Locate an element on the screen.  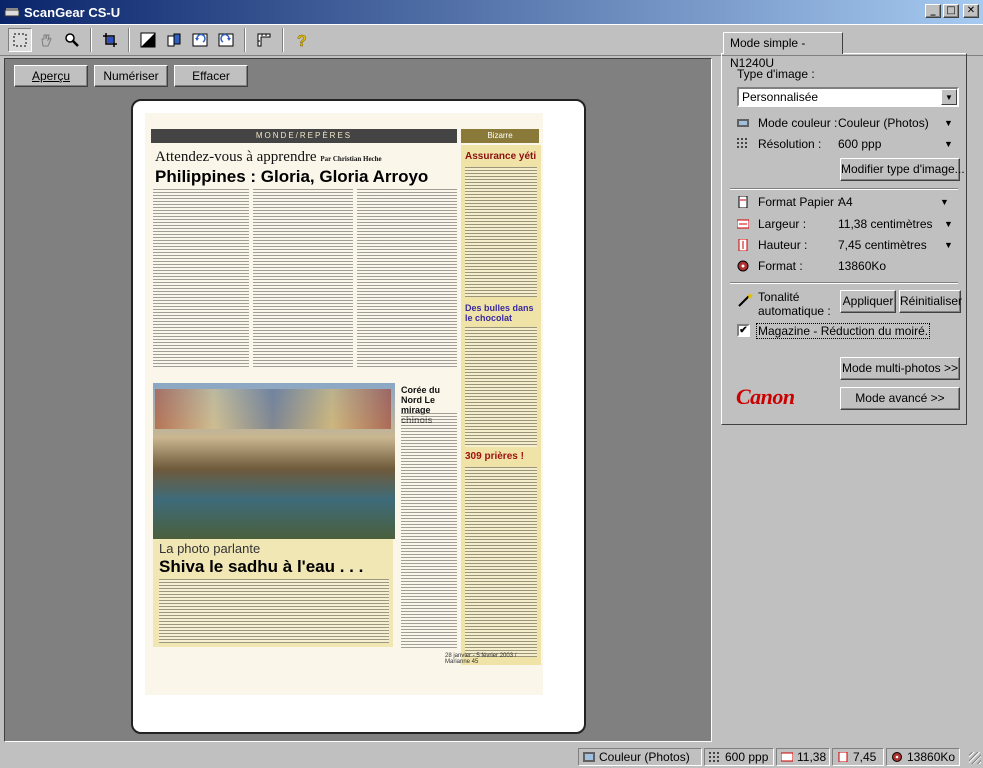
mid-text is located at coordinates (429, 531).